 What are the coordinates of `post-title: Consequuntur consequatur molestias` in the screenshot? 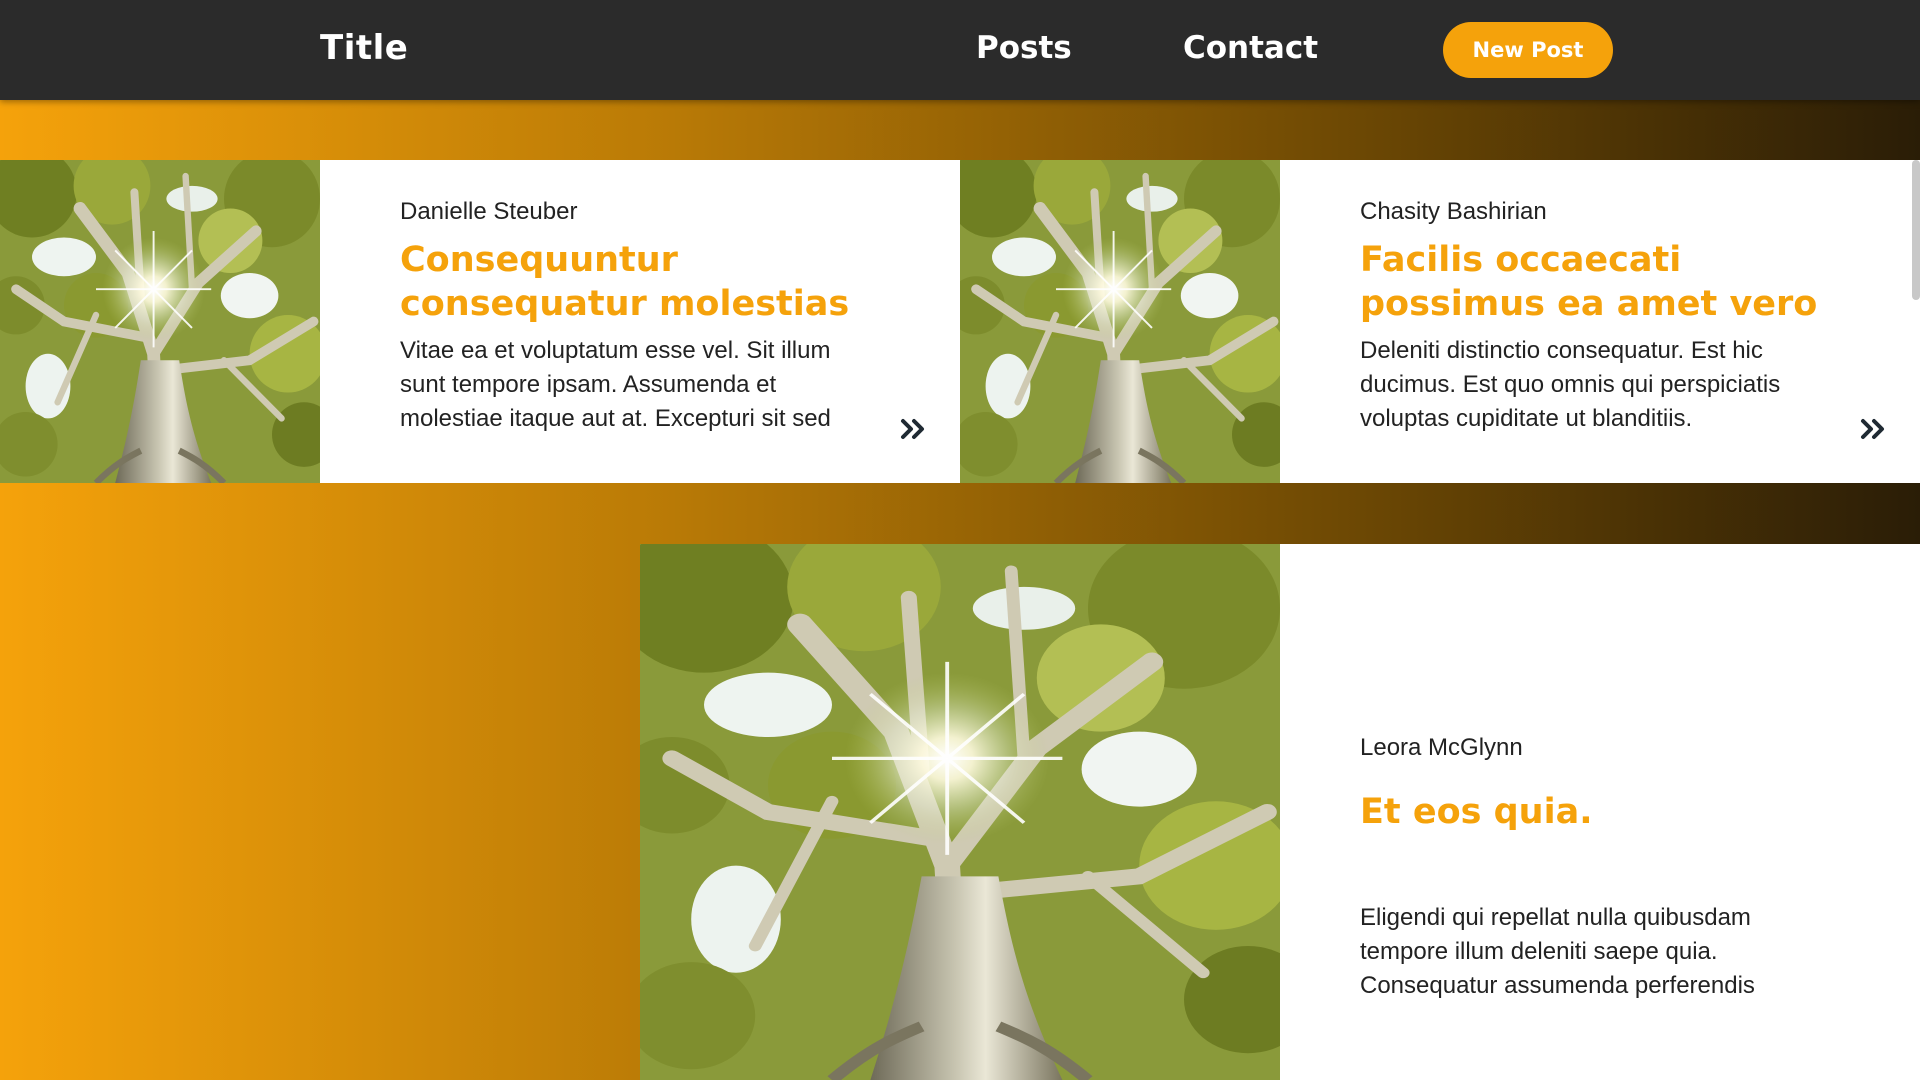 It's located at (630, 282).